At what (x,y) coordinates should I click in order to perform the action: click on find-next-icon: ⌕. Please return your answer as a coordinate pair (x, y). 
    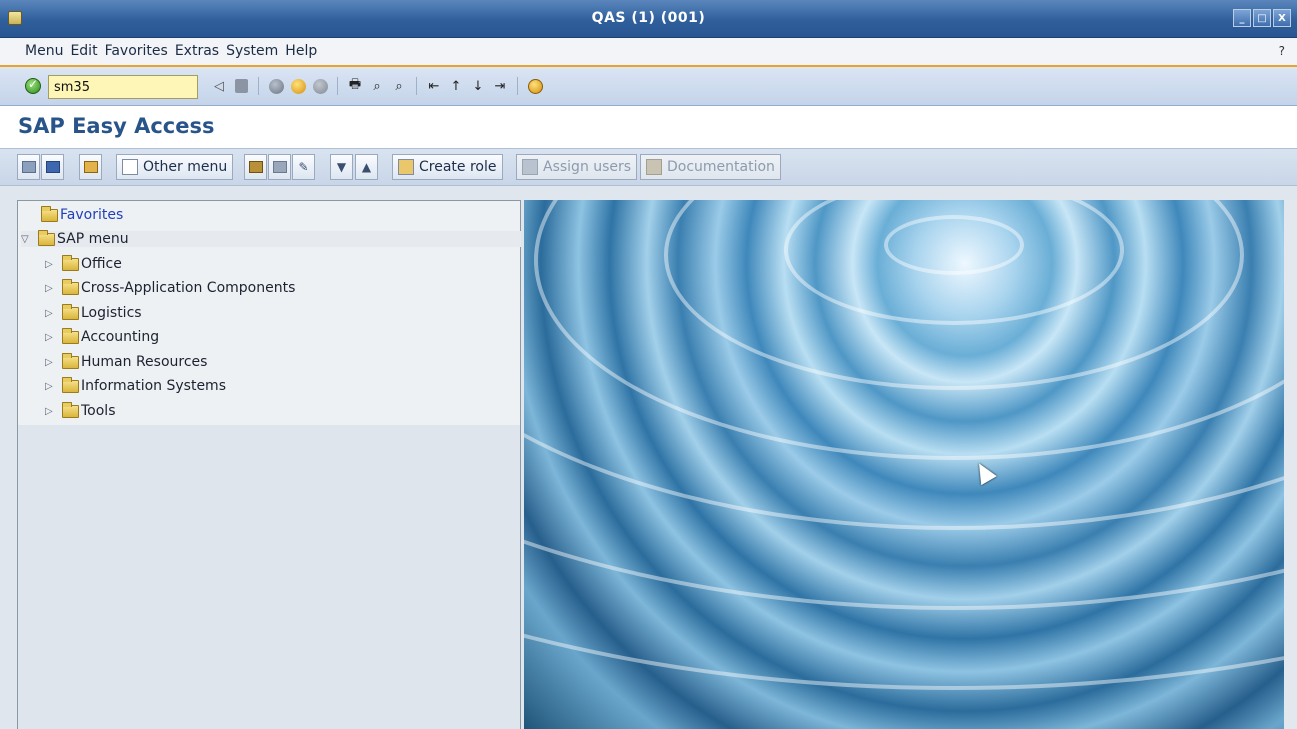
    Looking at the image, I should click on (399, 86).